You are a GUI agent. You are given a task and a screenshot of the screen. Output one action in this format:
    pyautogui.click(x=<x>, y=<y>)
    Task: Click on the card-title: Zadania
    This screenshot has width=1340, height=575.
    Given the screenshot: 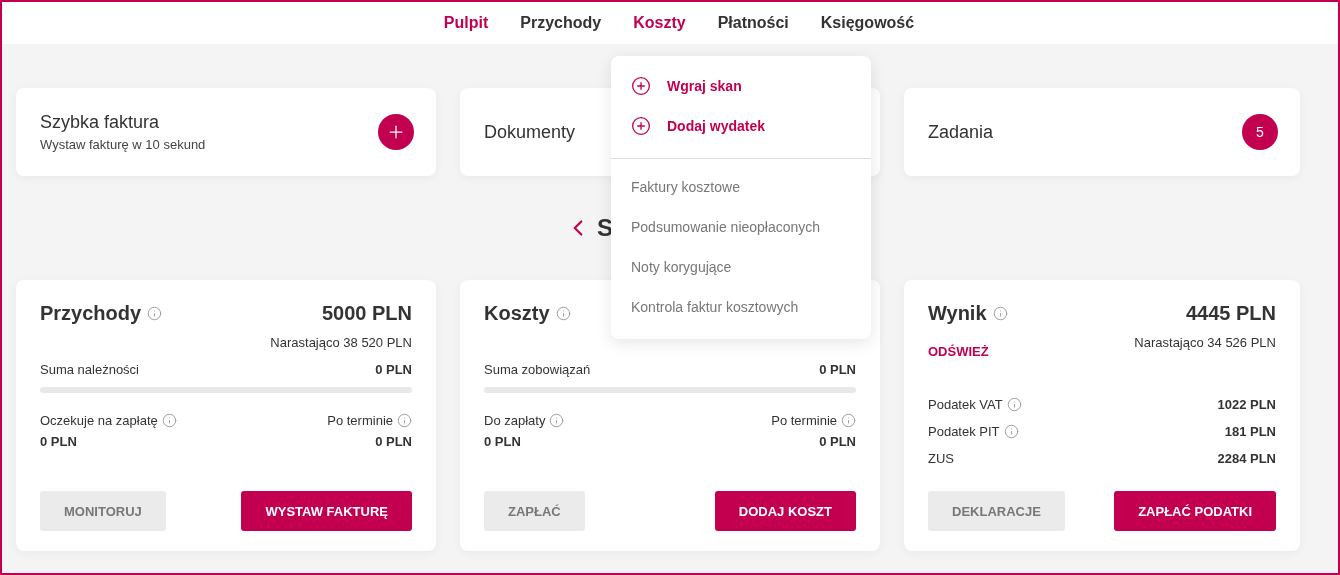 What is the action you would take?
    pyautogui.click(x=961, y=132)
    